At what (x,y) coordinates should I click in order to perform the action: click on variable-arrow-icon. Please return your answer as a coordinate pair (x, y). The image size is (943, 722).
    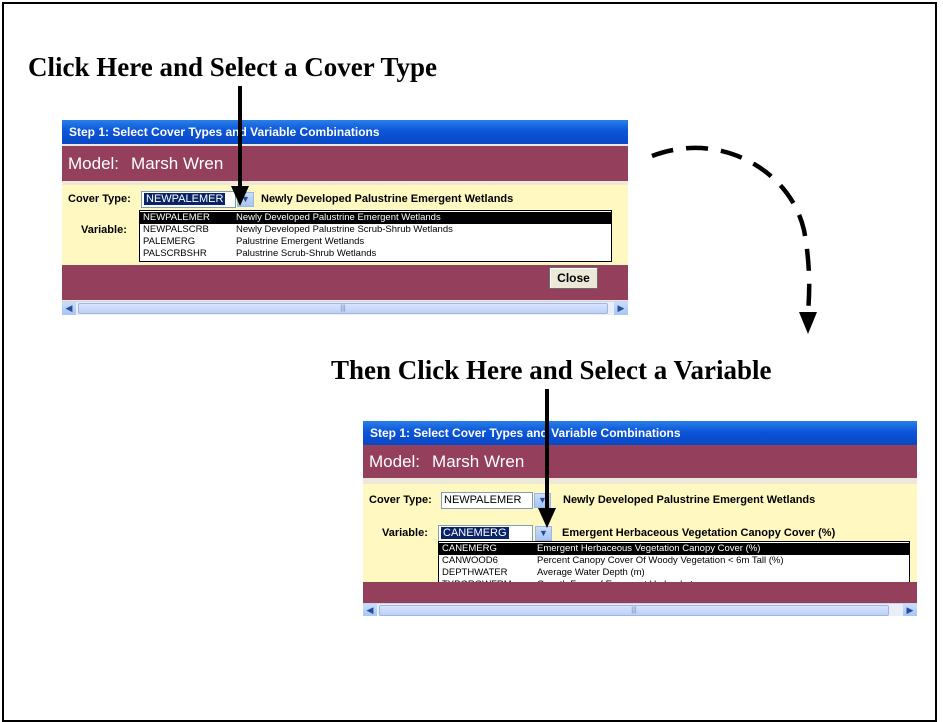
    Looking at the image, I should click on (547, 458).